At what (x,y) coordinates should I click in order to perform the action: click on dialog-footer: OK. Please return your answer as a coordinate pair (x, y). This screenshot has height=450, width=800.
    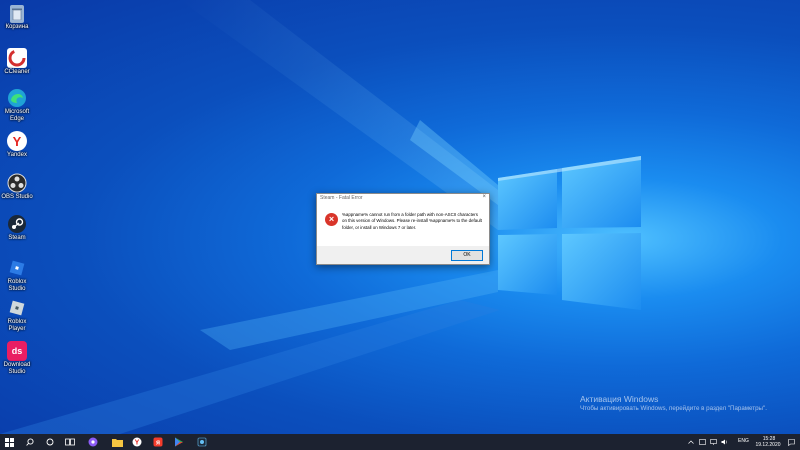
    Looking at the image, I should click on (403, 255).